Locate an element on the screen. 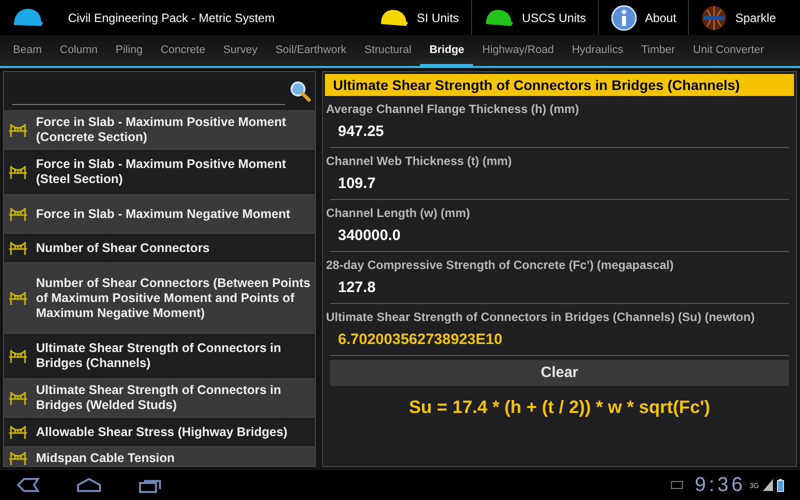 The image size is (800, 500). calculator-title: Ultimate Shear Strength of Connectors in Bridges (Channels) is located at coordinates (559, 85).